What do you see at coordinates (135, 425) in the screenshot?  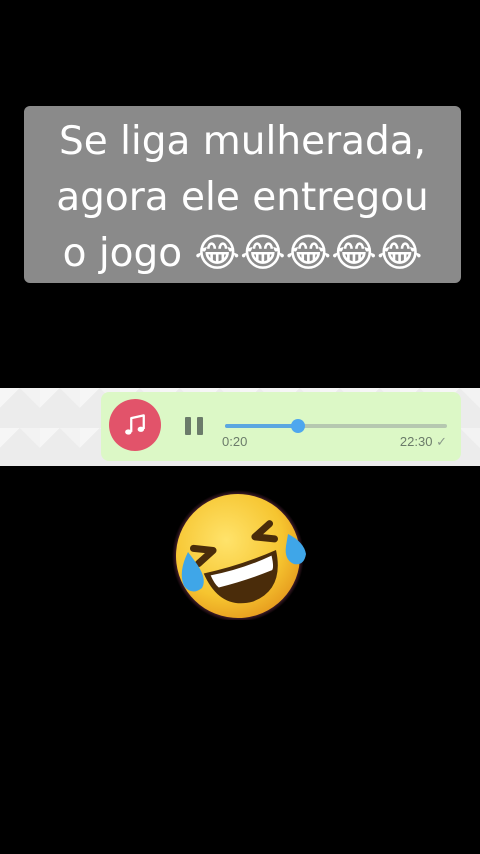 I see `music-note-icon` at bounding box center [135, 425].